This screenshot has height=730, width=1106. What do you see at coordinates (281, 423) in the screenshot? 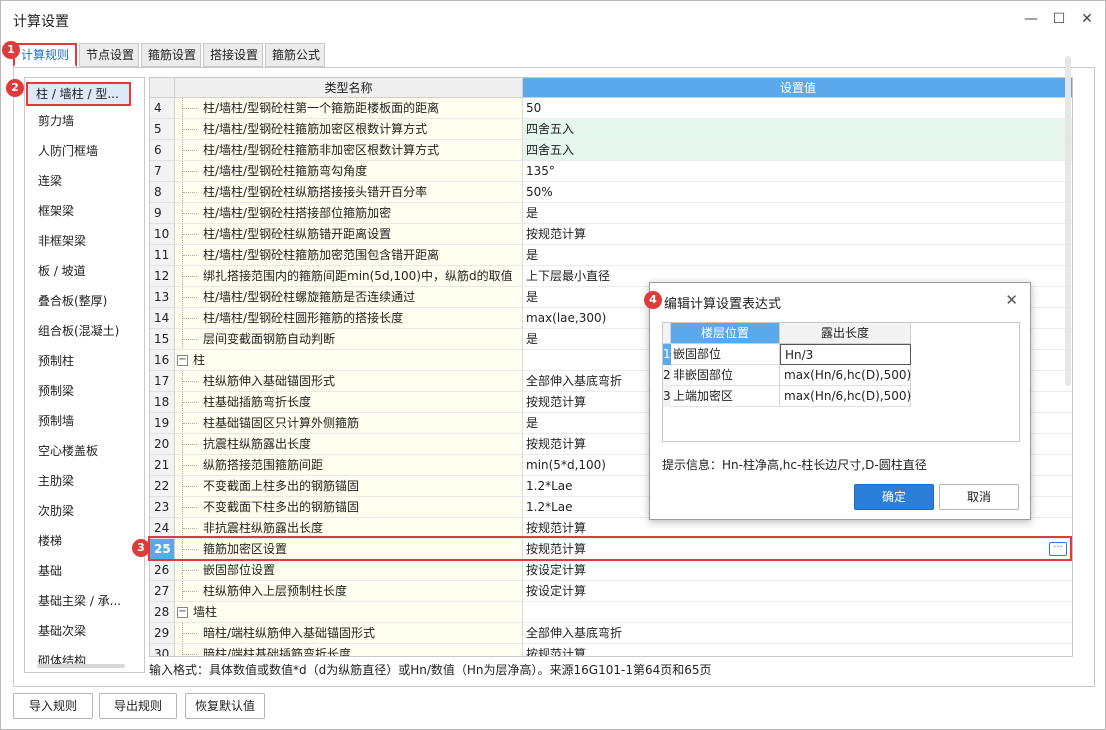
I see `item-label: 柱基础锚固区只计算外侧箍筋` at bounding box center [281, 423].